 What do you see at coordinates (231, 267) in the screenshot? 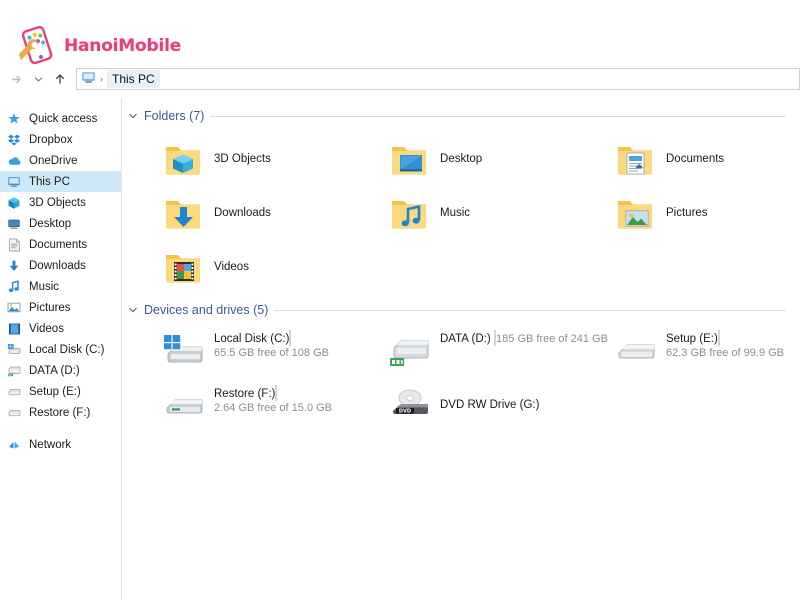
I see `folder-label: Videos` at bounding box center [231, 267].